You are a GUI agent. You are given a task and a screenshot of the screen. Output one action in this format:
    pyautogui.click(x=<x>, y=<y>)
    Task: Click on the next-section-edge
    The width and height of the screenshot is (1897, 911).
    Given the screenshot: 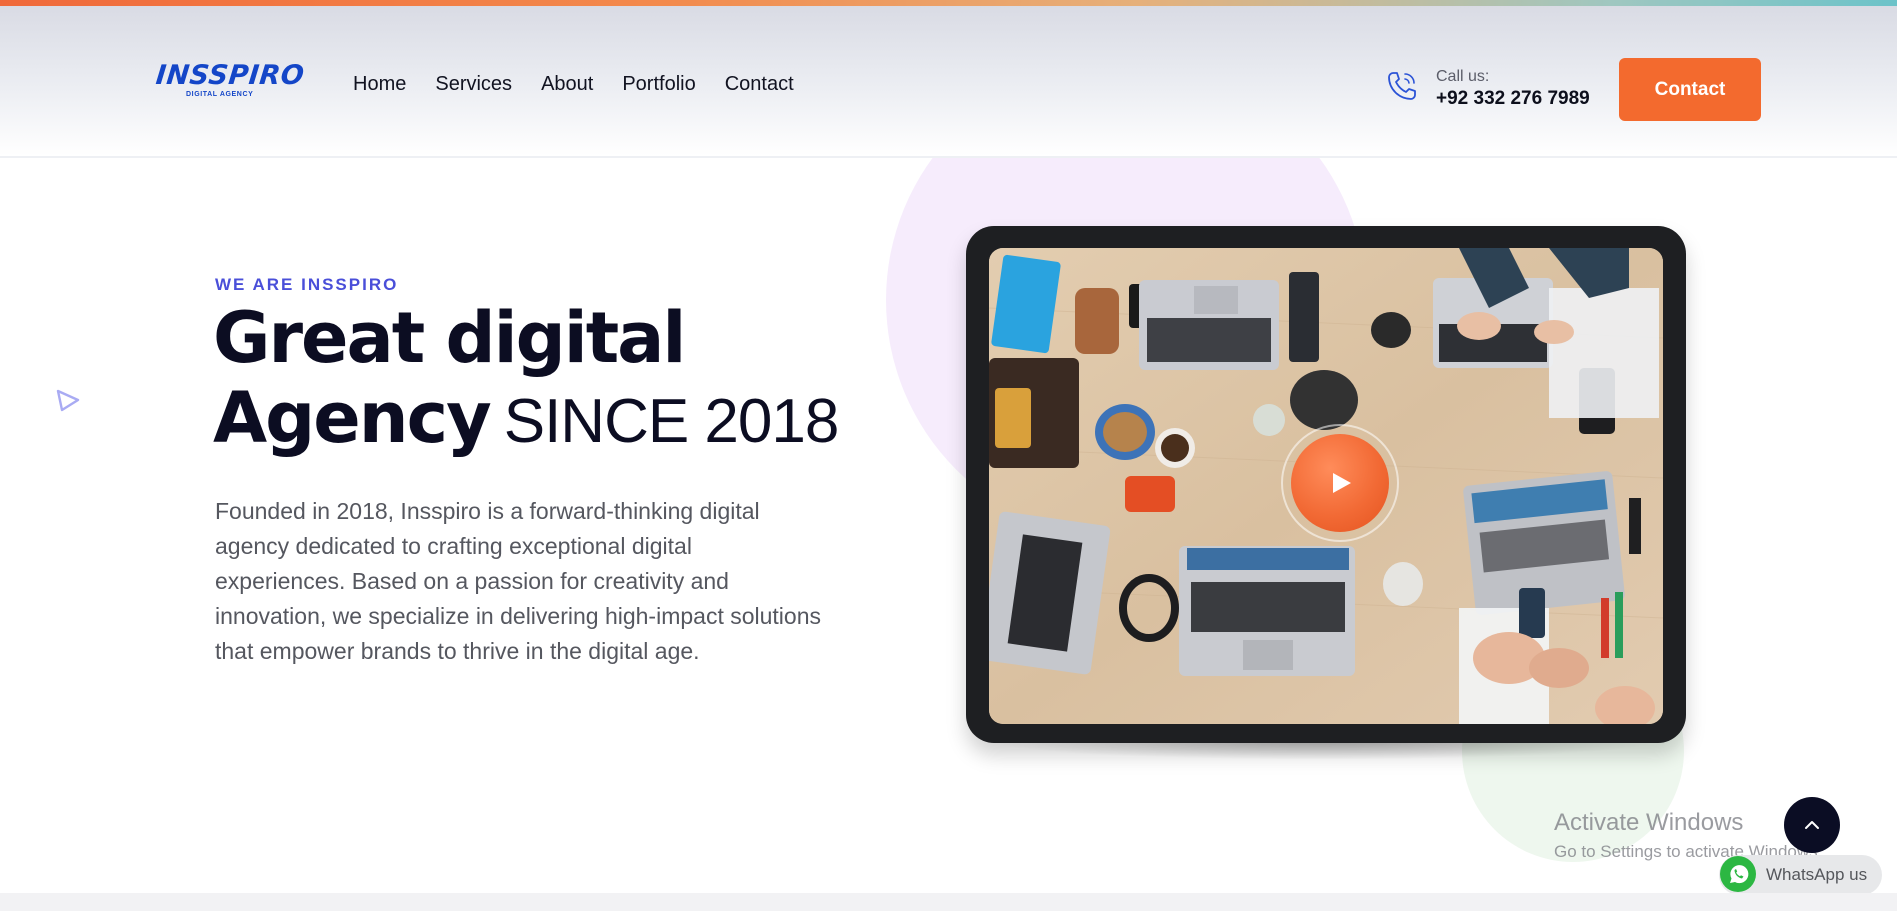 What is the action you would take?
    pyautogui.click(x=948, y=902)
    